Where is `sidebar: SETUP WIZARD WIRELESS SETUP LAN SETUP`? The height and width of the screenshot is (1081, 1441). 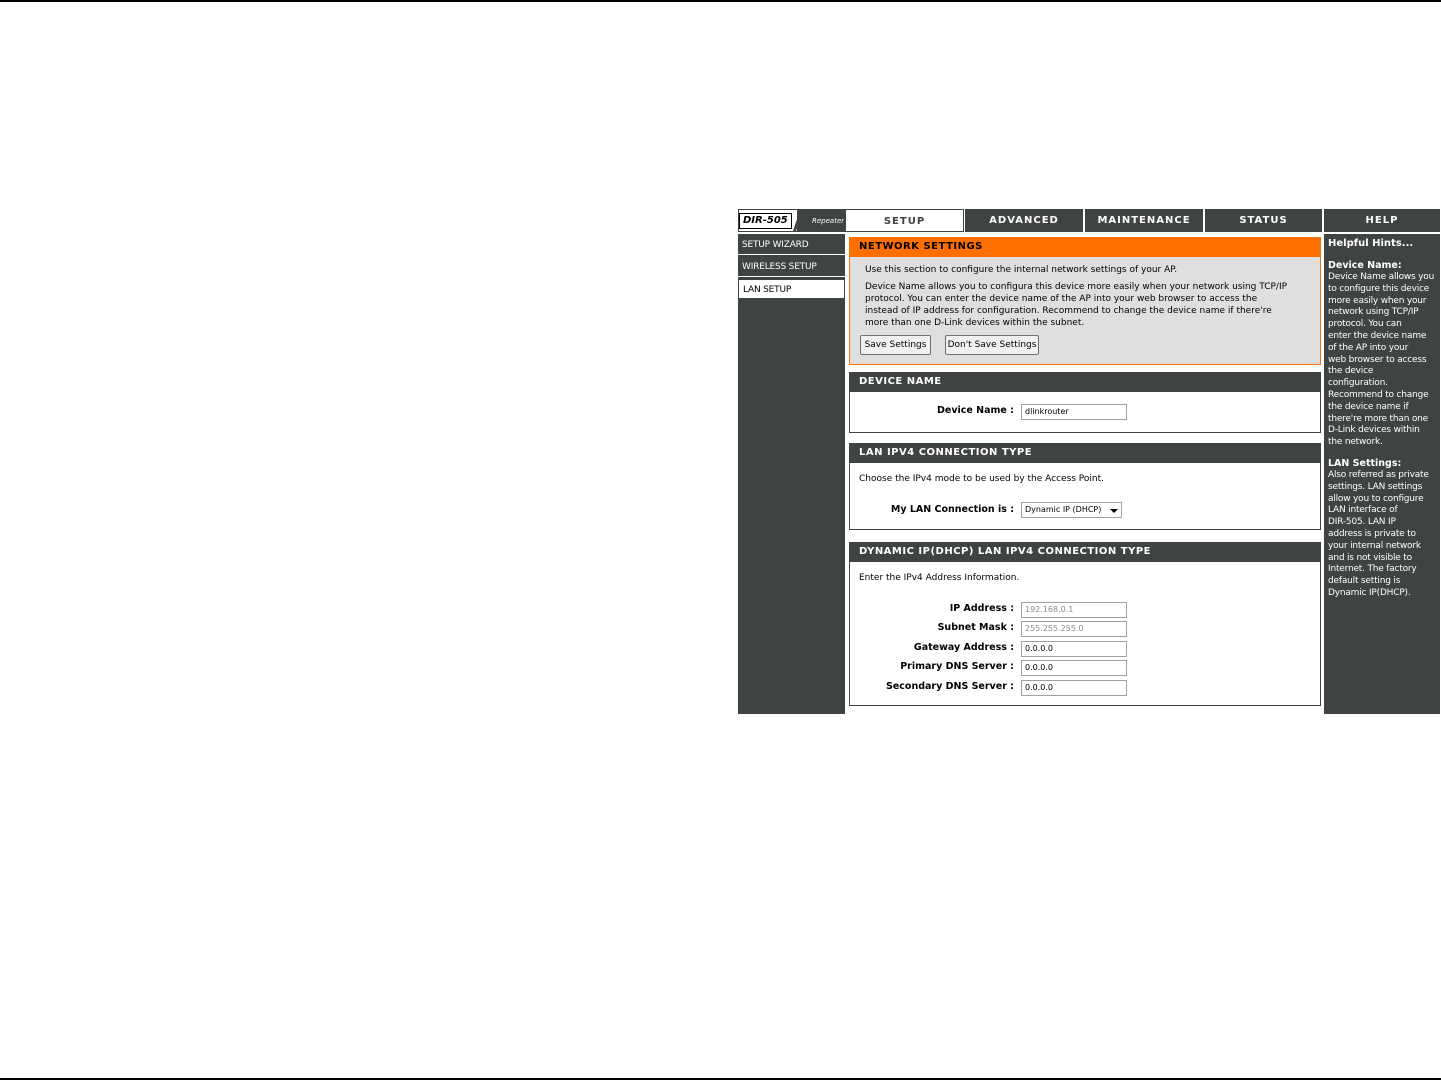 sidebar: SETUP WIZARD WIRELESS SETUP LAN SETUP is located at coordinates (791, 474).